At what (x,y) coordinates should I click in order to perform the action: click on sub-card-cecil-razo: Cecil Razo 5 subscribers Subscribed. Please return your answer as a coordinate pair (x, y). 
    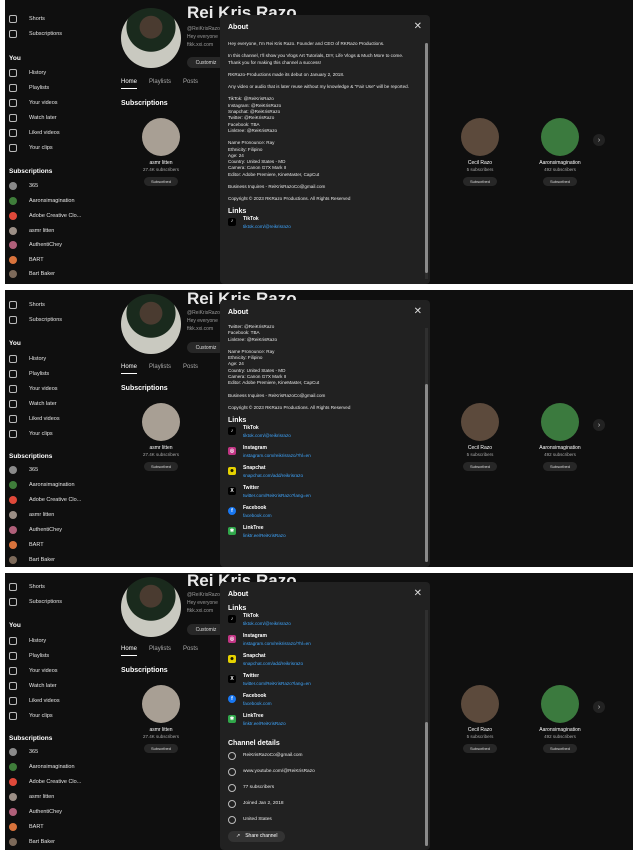
    Looking at the image, I should click on (480, 719).